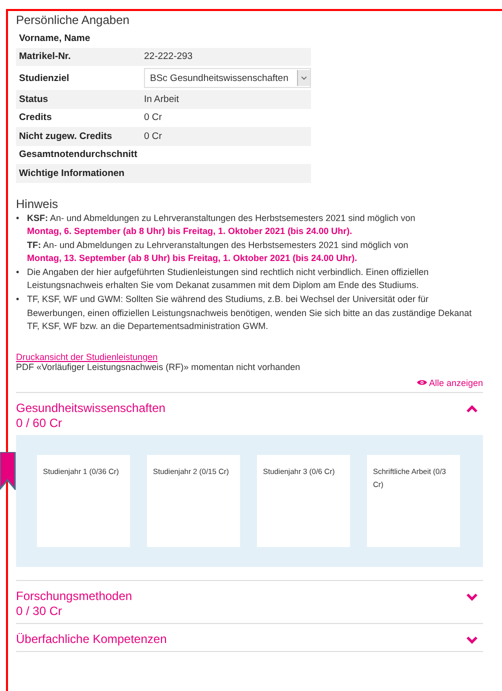 The width and height of the screenshot is (502, 691). What do you see at coordinates (221, 218) in the screenshot?
I see `notice-text: KSF: An- und Abmeldungen zu Lehrveranstaltungen des Herbstsemesters 2021 sind möglich von` at bounding box center [221, 218].